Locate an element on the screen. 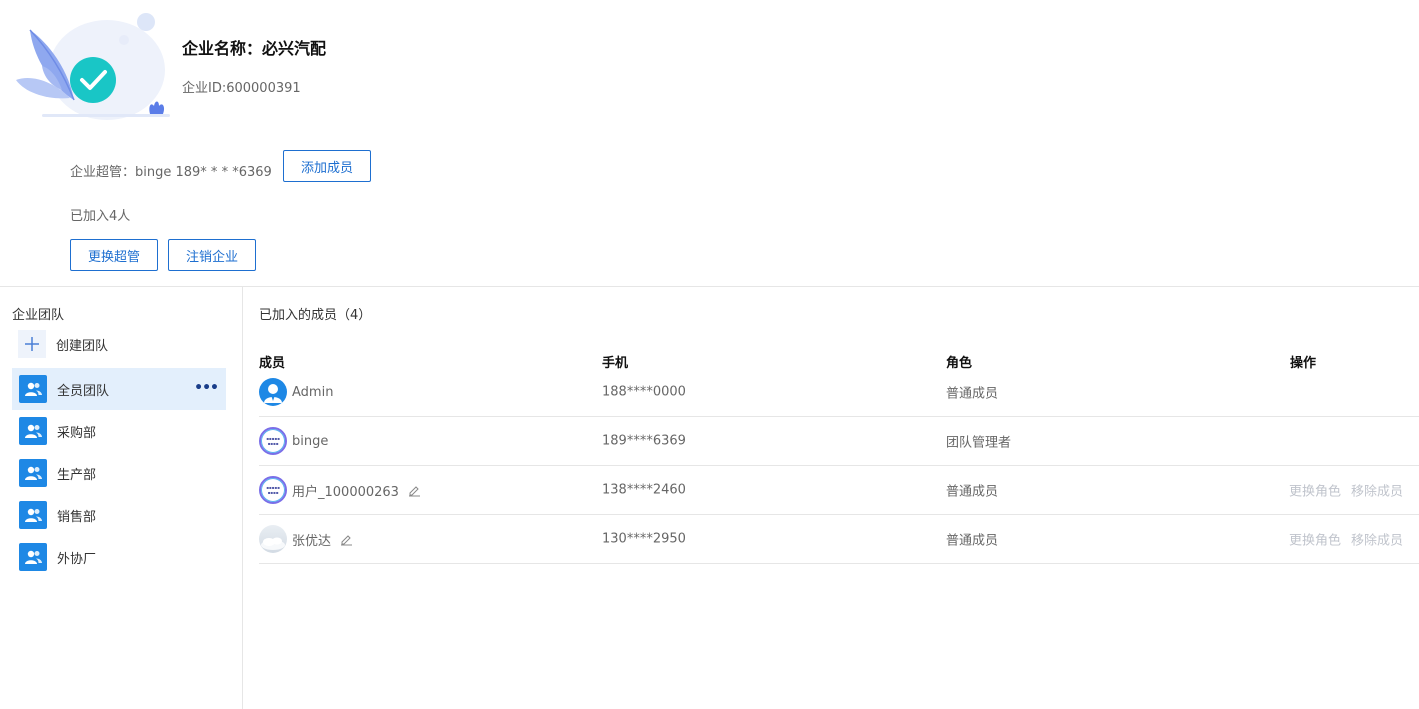 Image resolution: width=1419 pixels, height=709 pixels. member-name: 用户_100000263 is located at coordinates (345, 492).